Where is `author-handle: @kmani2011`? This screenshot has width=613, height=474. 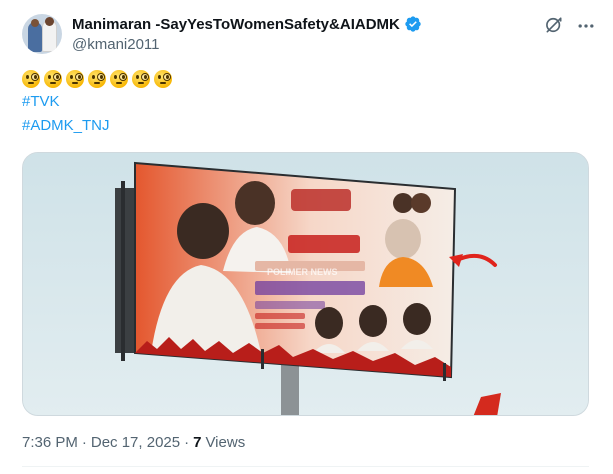 author-handle: @kmani2011 is located at coordinates (116, 44).